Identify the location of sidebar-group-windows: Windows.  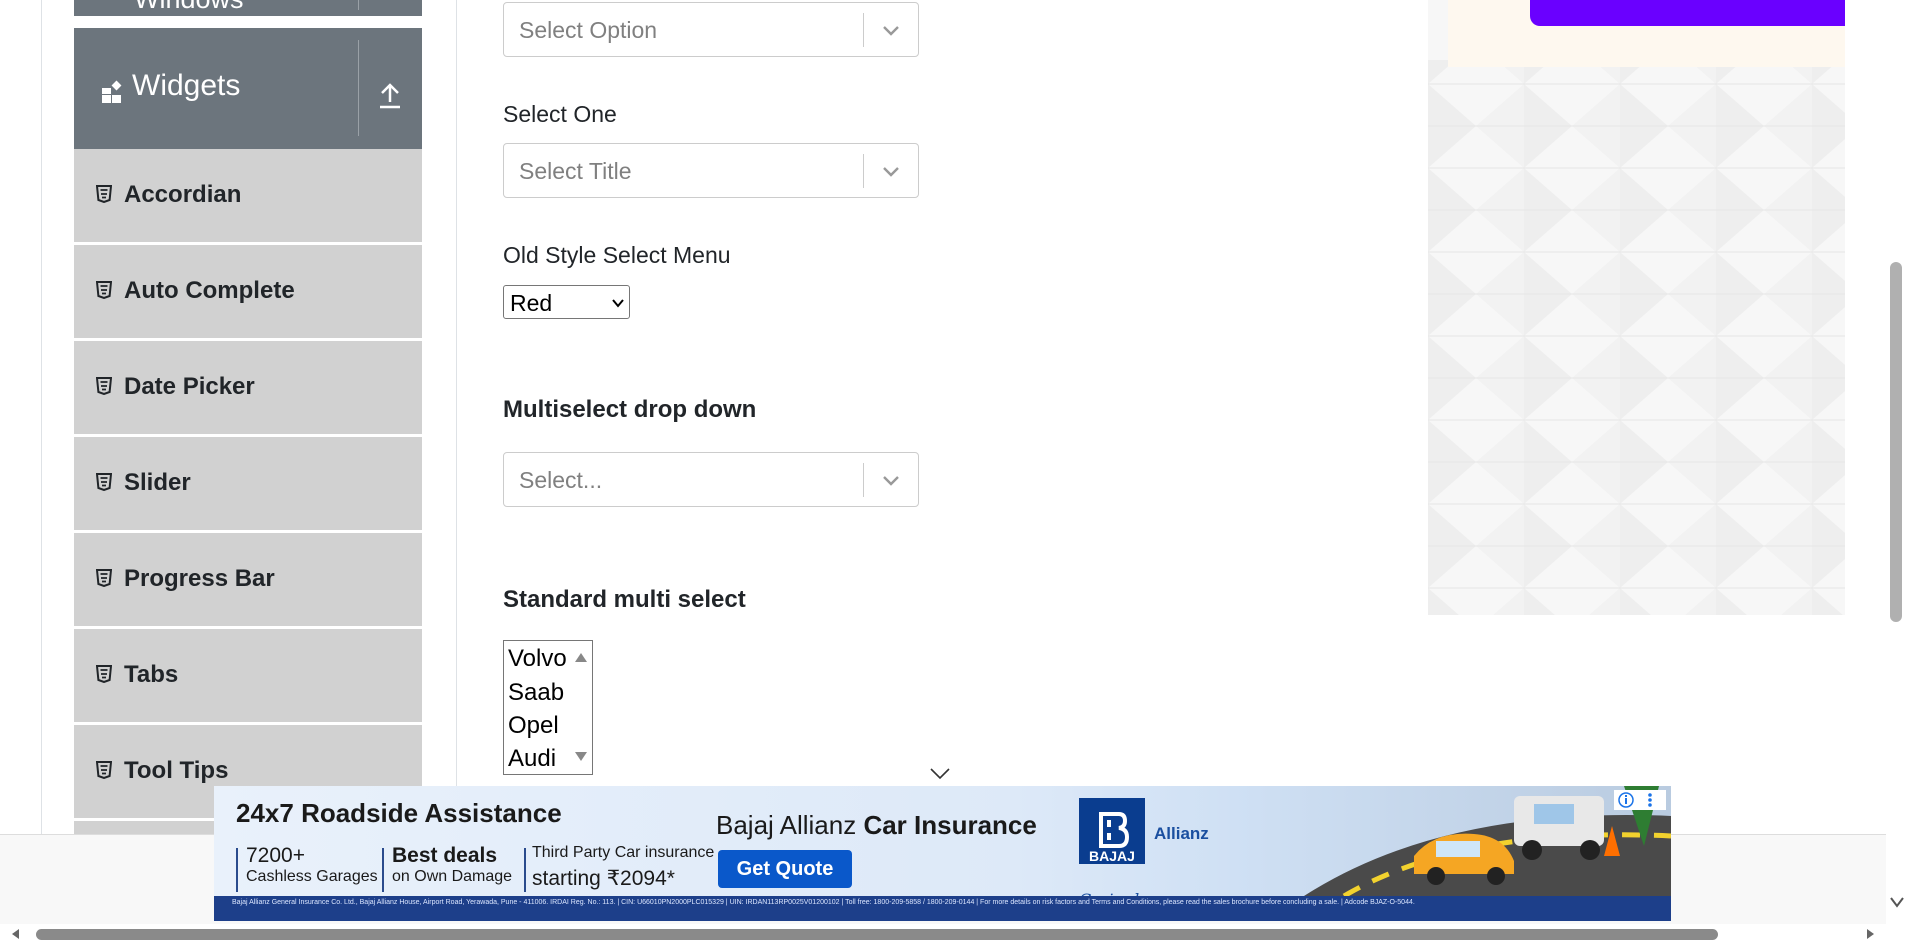
(248, 8).